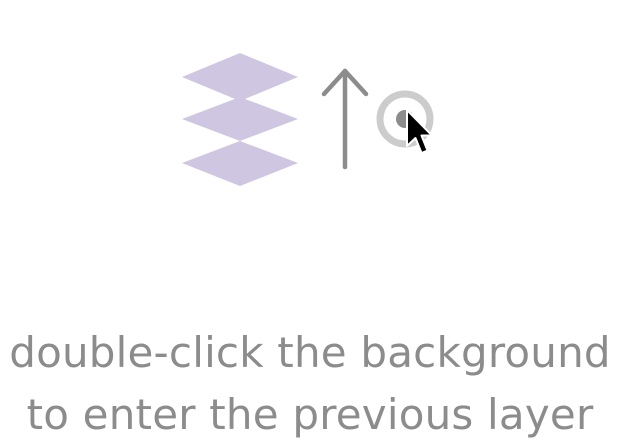 This screenshot has width=620, height=446. I want to click on layer-bottom, so click(240, 163).